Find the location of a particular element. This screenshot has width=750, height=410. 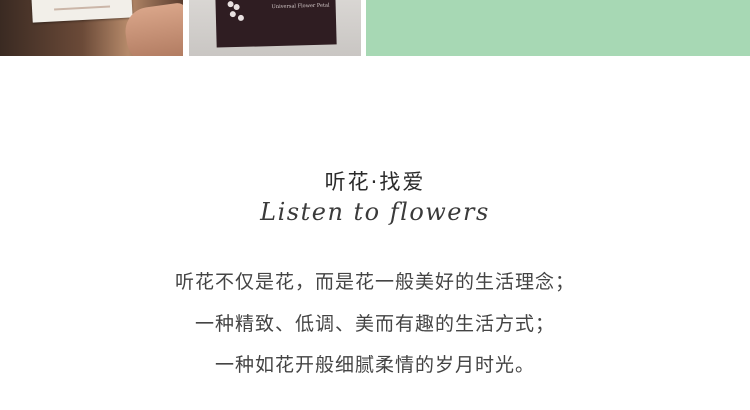

packet-label: Universal Flower Petal is located at coordinates (300, 6).